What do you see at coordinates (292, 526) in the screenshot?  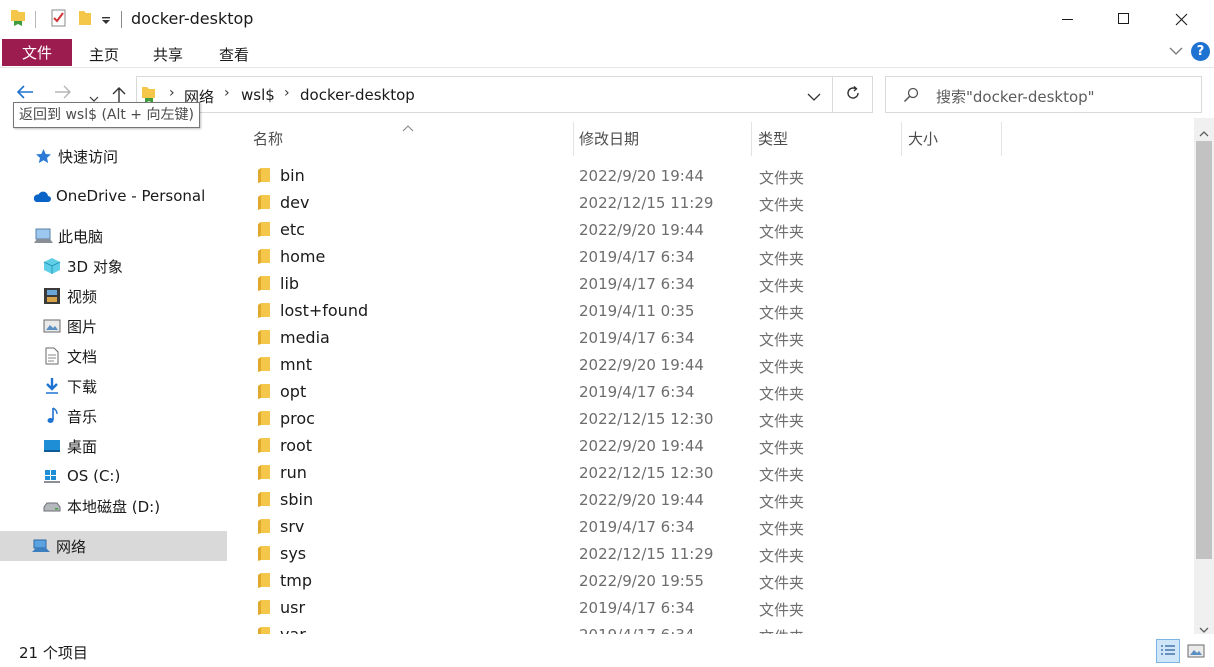 I see `file-name: srv` at bounding box center [292, 526].